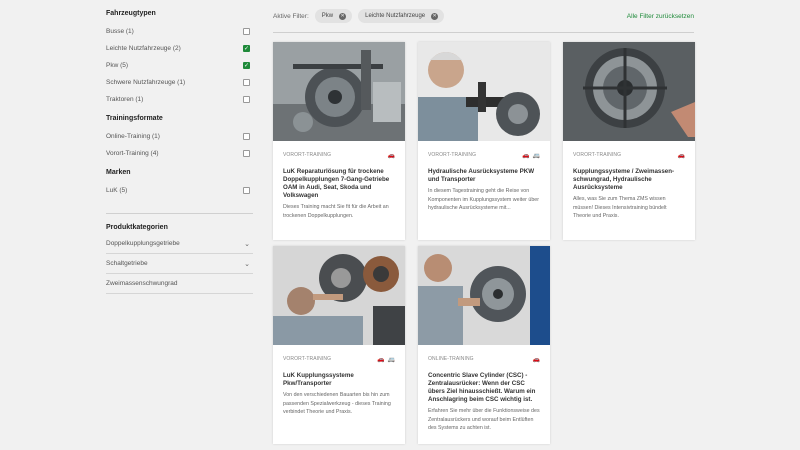  What do you see at coordinates (117, 190) in the screenshot?
I see `filter-label: LuK (5)` at bounding box center [117, 190].